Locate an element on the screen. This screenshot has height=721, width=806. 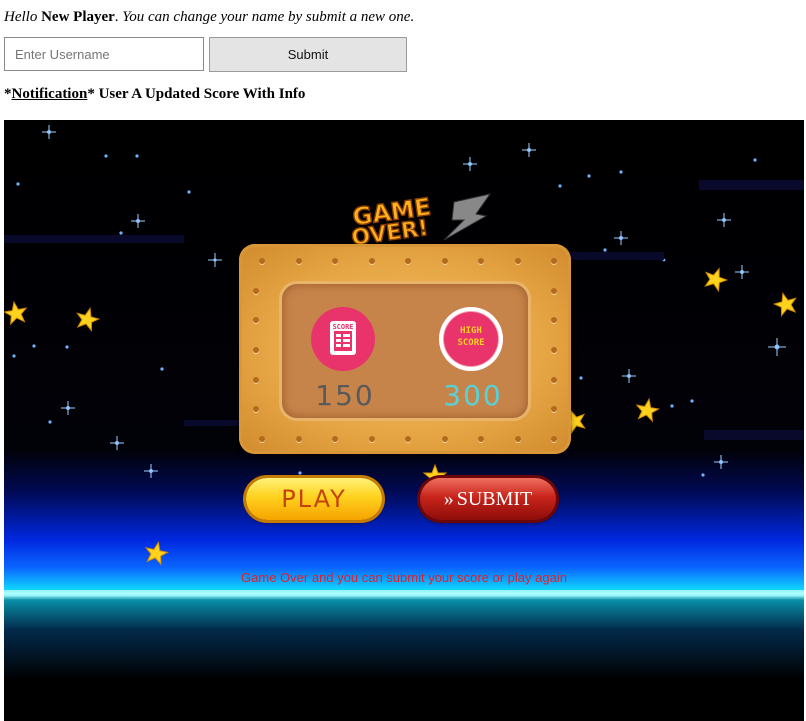
score-icon: SCORE is located at coordinates (343, 339).